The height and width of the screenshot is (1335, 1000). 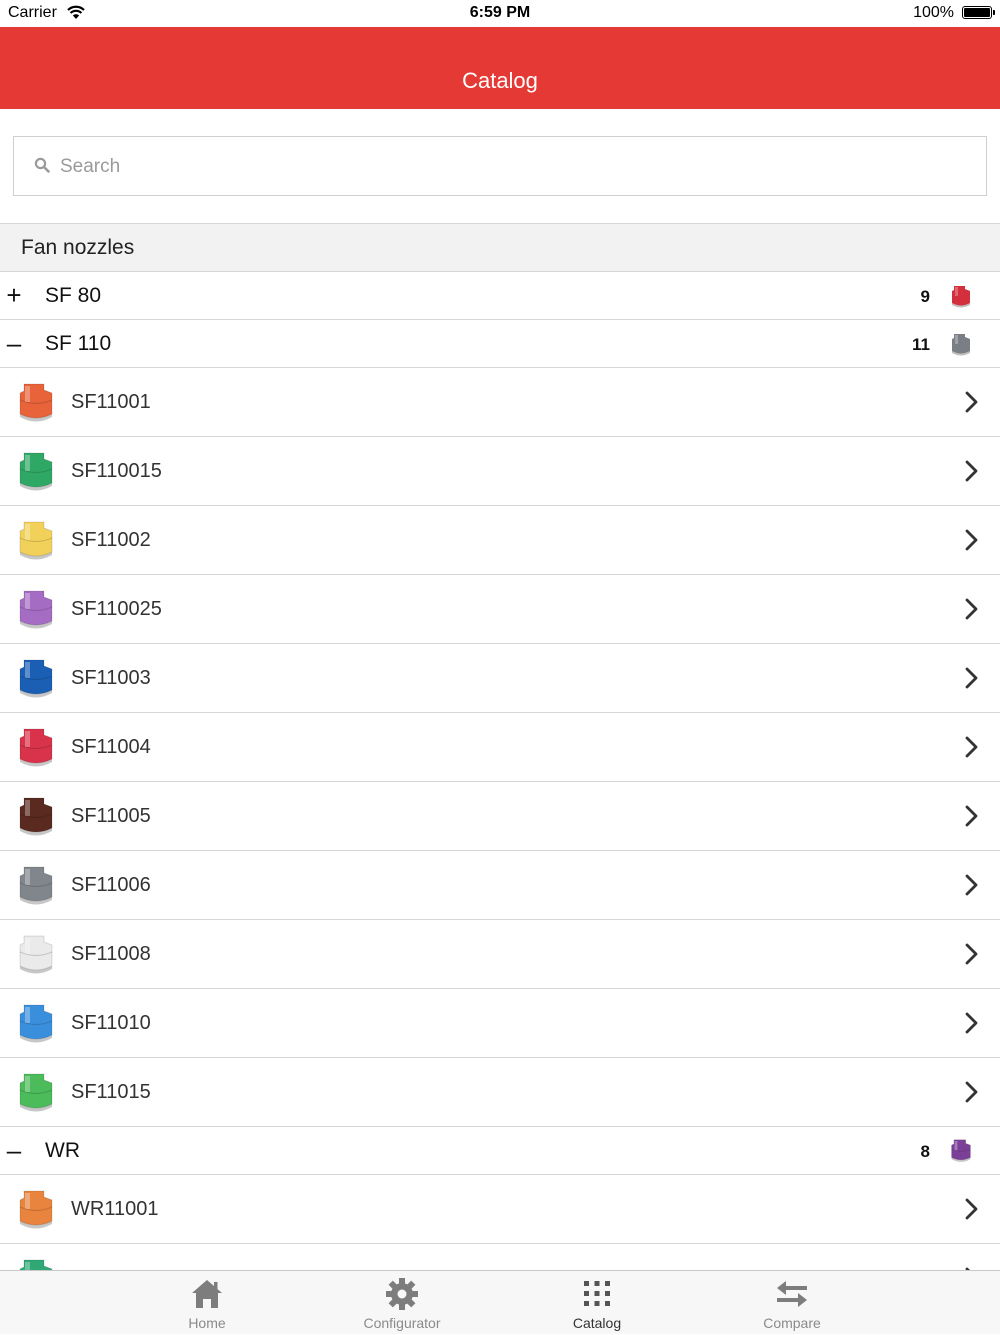 What do you see at coordinates (500, 471) in the screenshot?
I see `list-item: SF110015` at bounding box center [500, 471].